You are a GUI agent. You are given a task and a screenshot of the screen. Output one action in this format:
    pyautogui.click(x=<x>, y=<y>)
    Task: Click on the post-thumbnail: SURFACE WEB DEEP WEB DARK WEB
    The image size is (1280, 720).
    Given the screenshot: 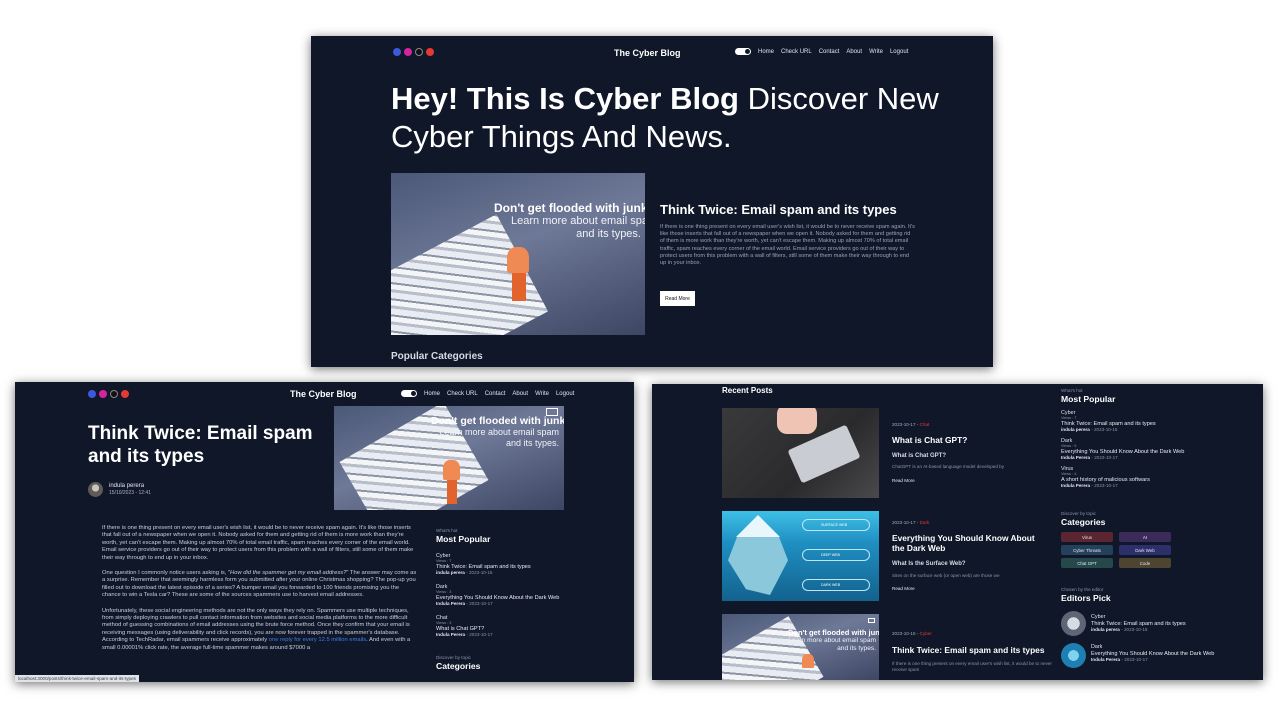 What is the action you would take?
    pyautogui.click(x=800, y=556)
    